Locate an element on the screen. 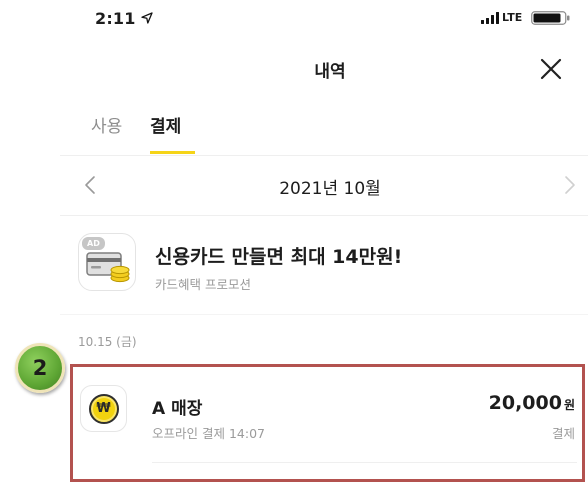  prev-month-button is located at coordinates (90, 185).